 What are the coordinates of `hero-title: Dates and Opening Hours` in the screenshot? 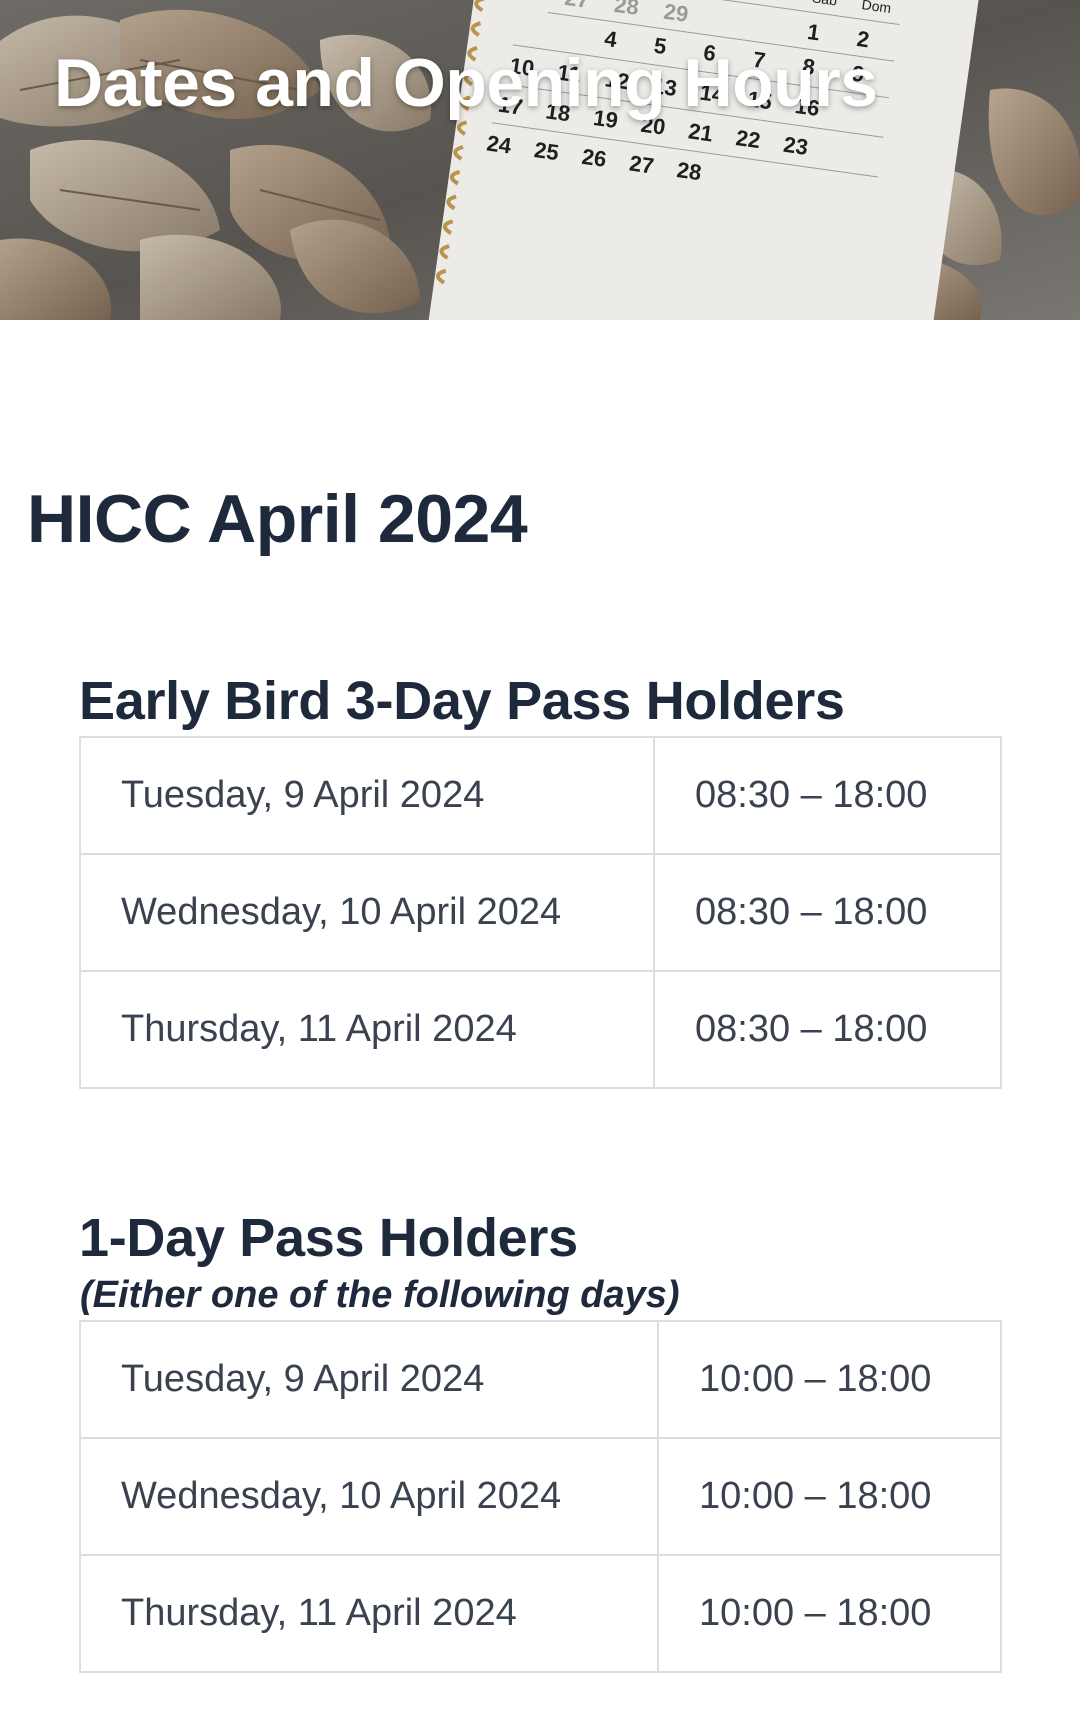 It's located at (466, 83).